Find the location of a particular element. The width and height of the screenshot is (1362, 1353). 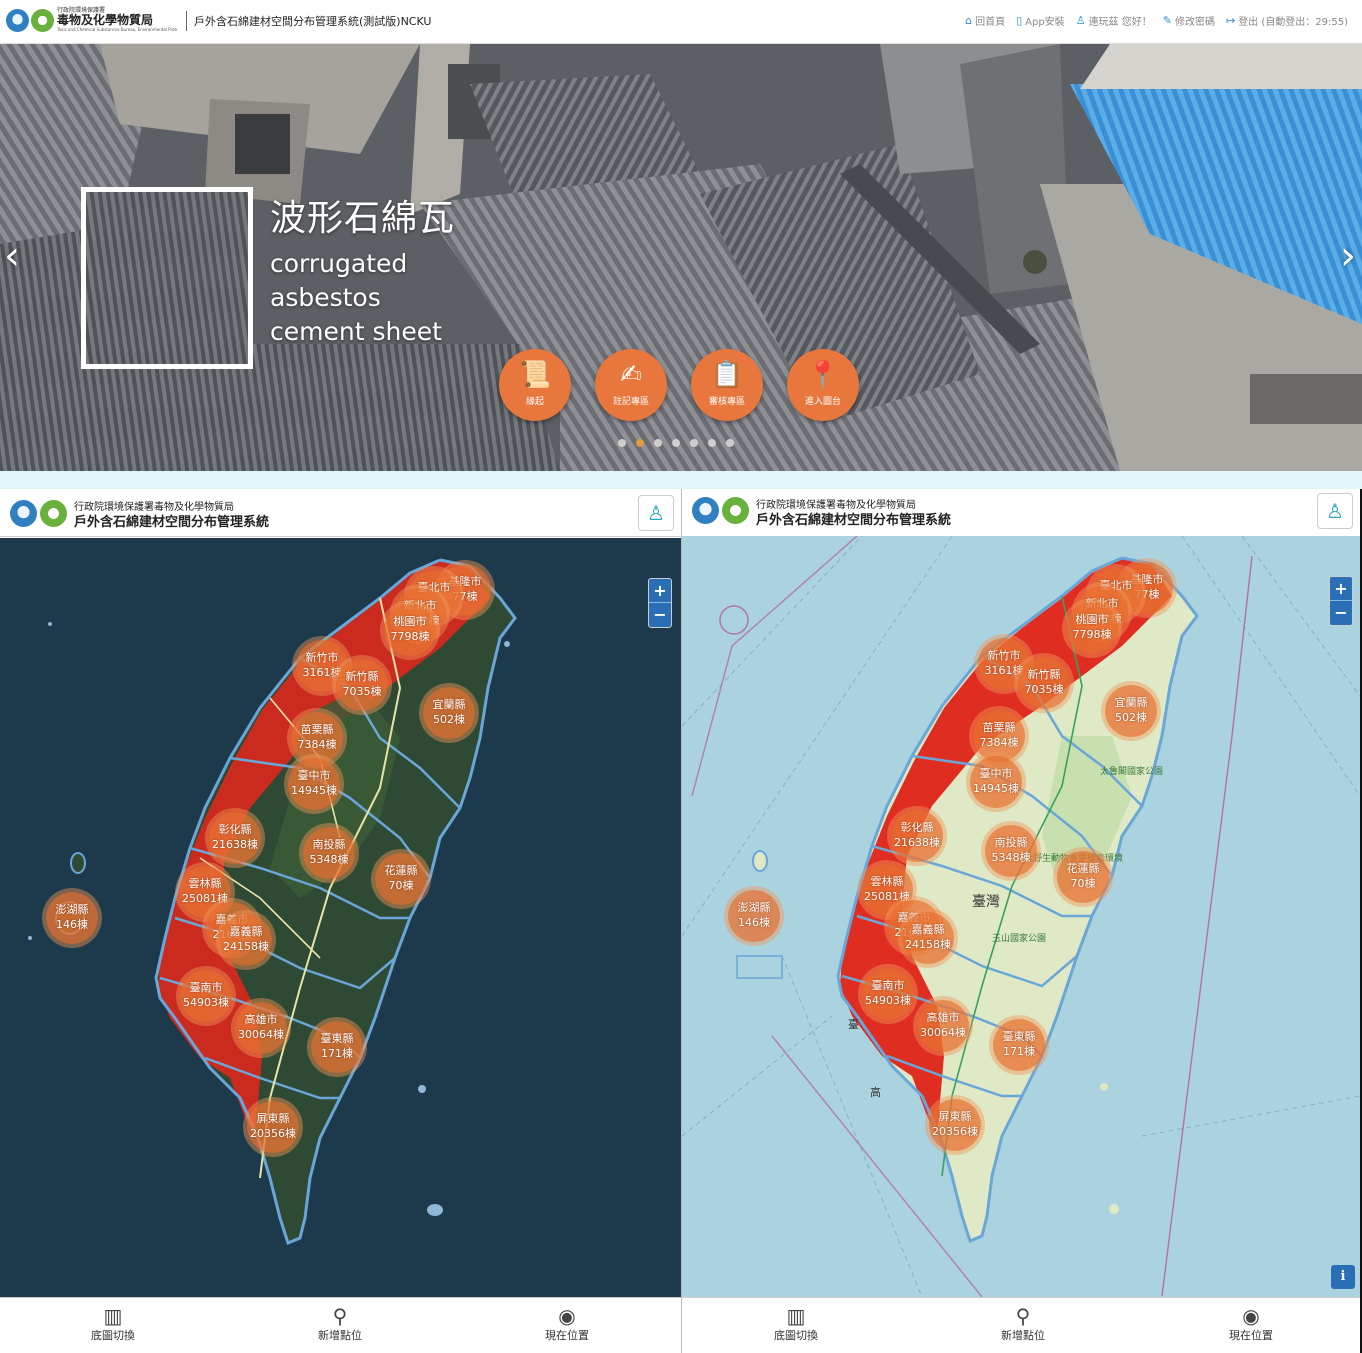

tcsb-logo is located at coordinates (42, 20).